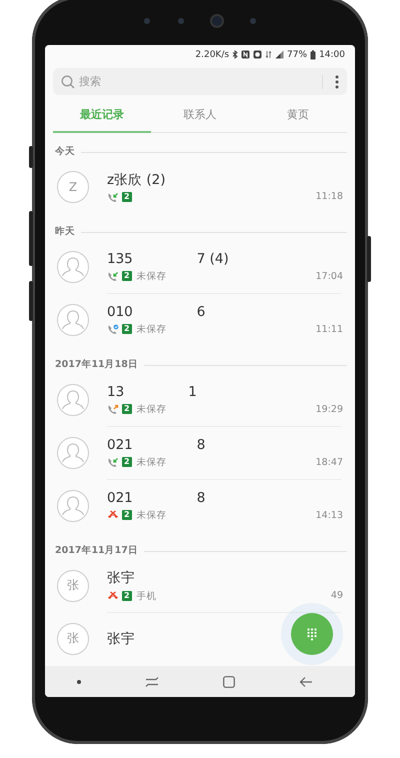 The image size is (400, 758). Describe the element at coordinates (152, 681) in the screenshot. I see `recents-icon` at that location.